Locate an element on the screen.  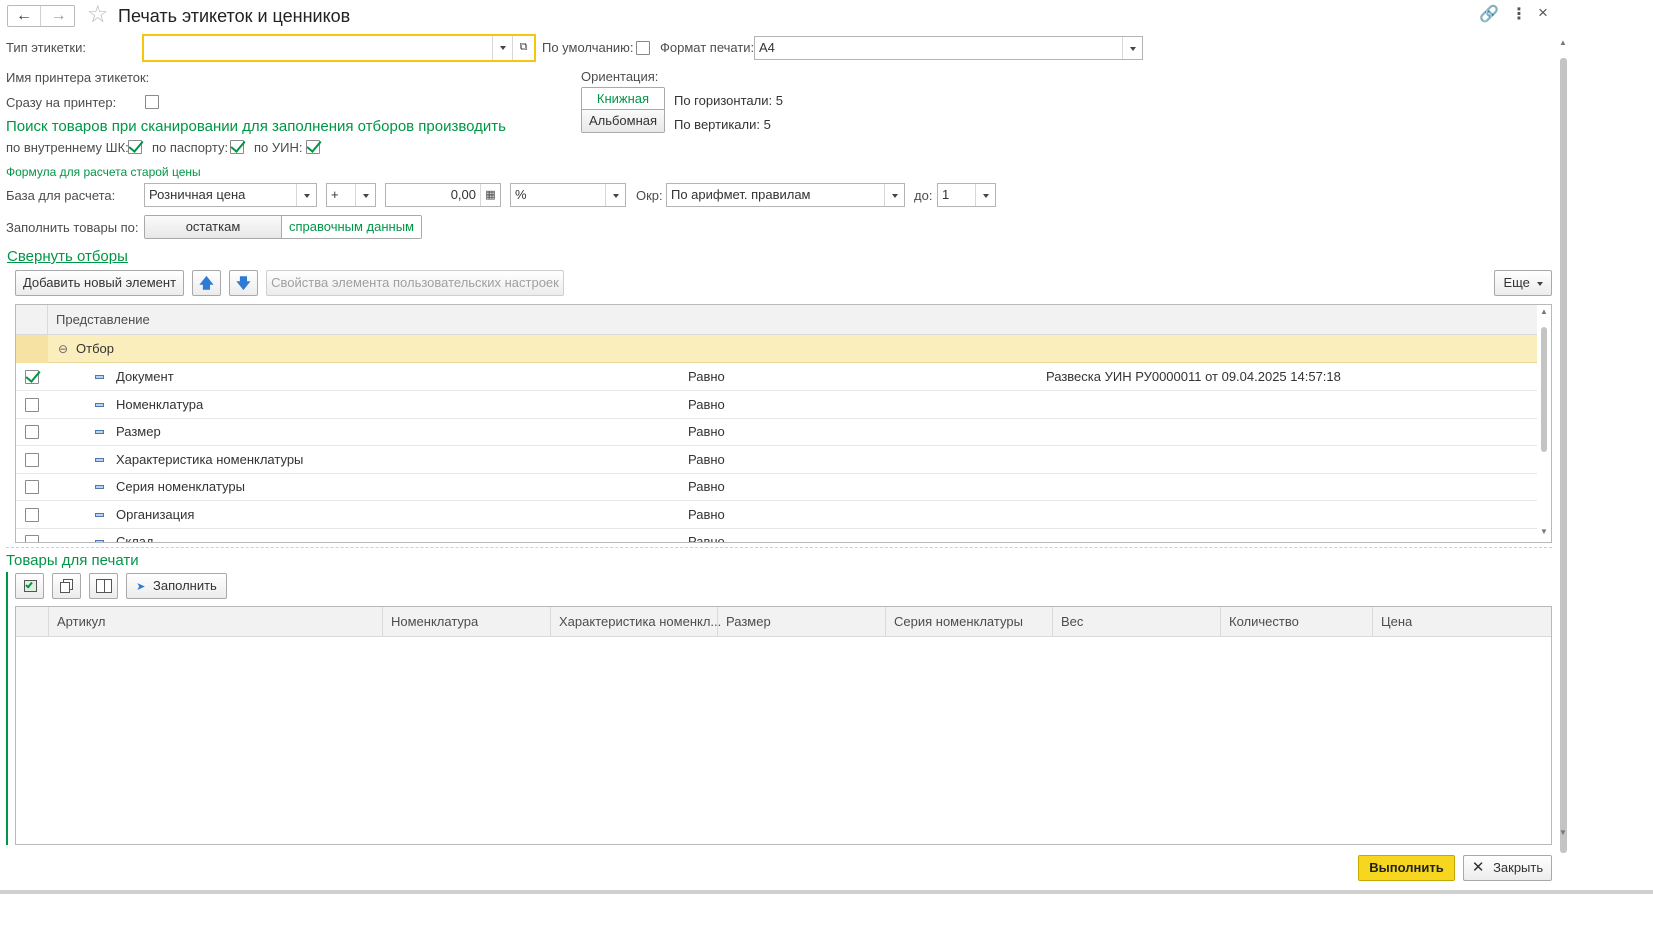
fill-by-stock-button: остаткам is located at coordinates (213, 227).